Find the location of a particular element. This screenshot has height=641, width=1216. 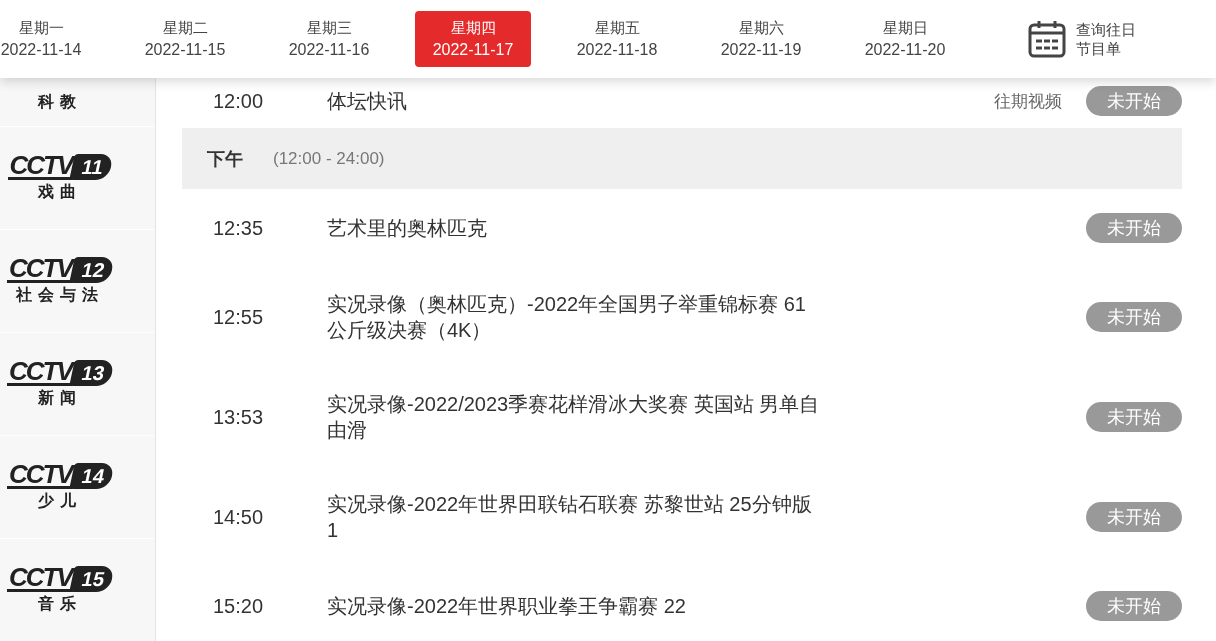

channel-name: 新闻 is located at coordinates (59, 398).